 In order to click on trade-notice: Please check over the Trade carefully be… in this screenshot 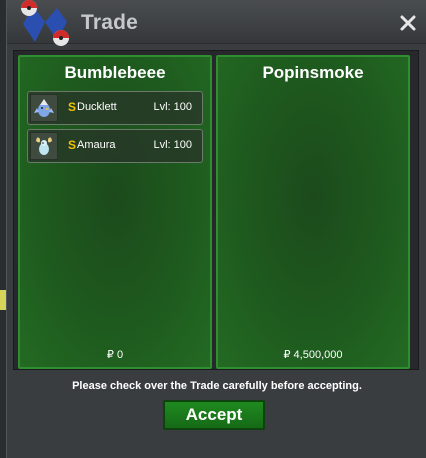, I will do `click(217, 386)`.